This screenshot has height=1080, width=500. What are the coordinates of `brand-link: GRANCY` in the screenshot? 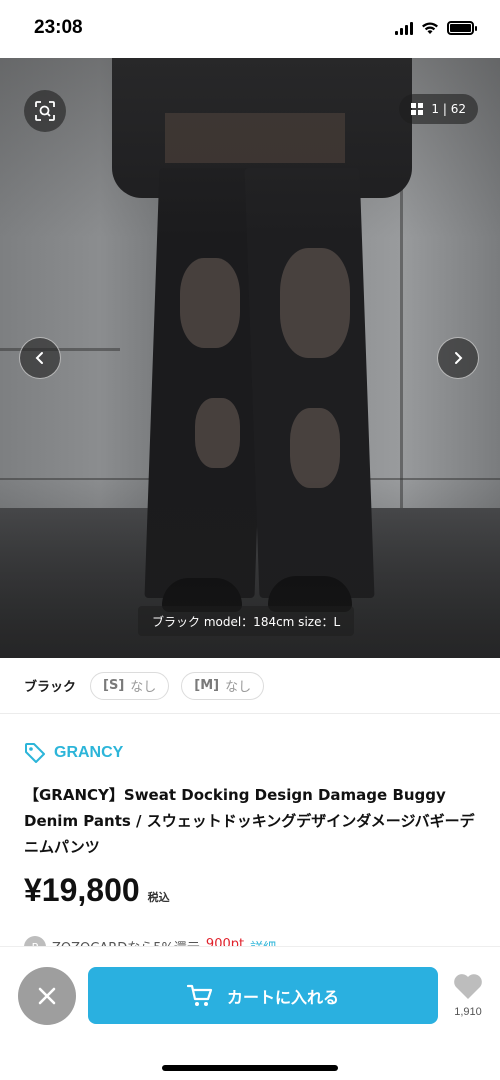 It's located at (73, 753).